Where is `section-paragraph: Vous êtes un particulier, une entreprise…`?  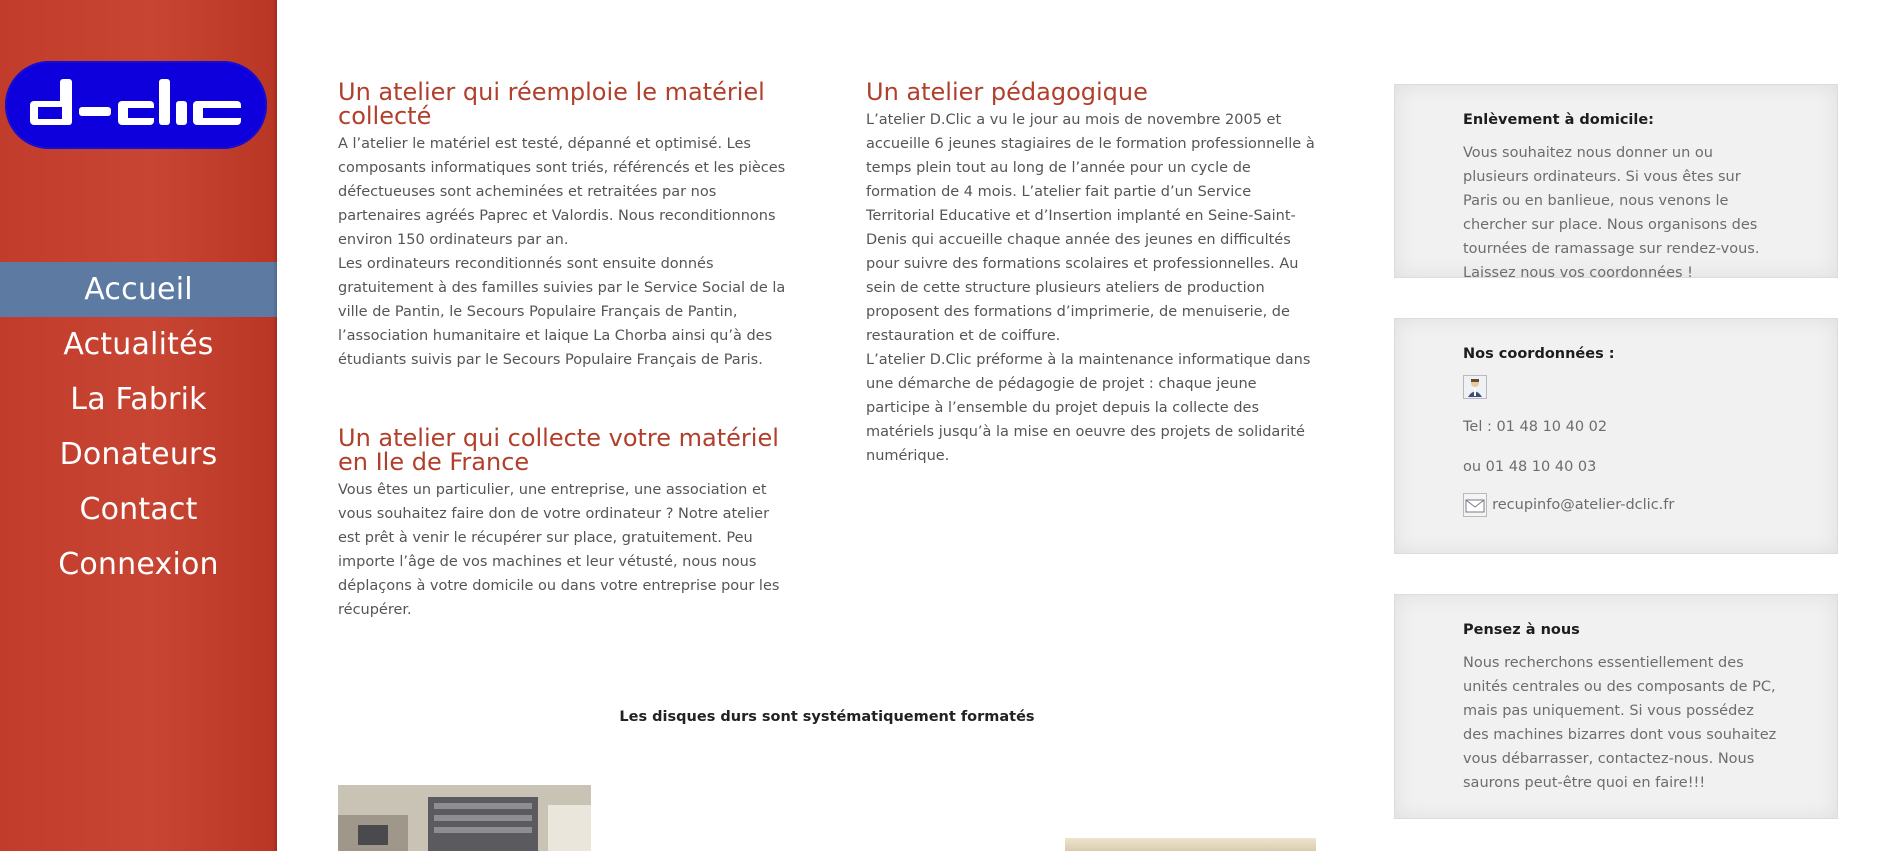 section-paragraph: Vous êtes un particulier, une entreprise… is located at coordinates (559, 550).